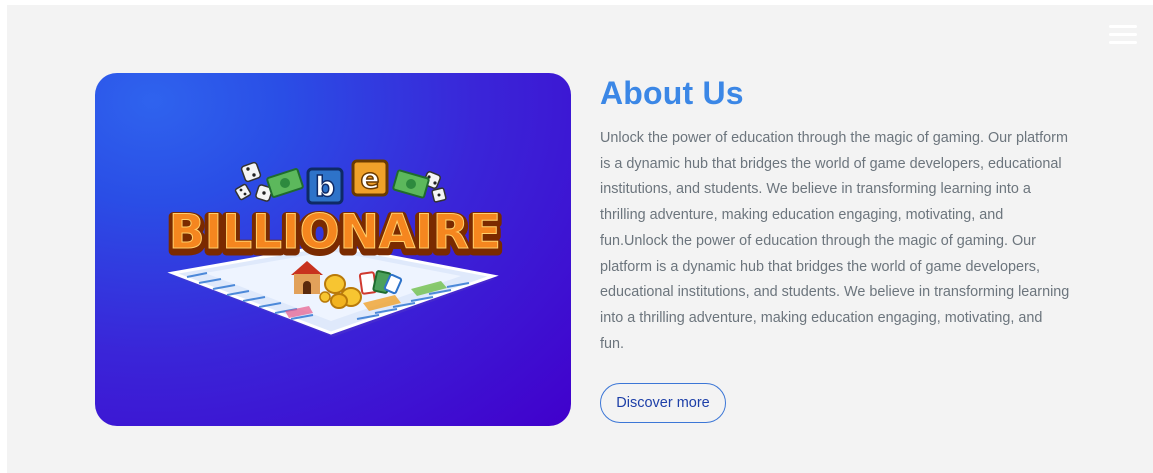 The height and width of the screenshot is (473, 1153). I want to click on logo-word: BILLIONAIRE BILLIONAIRE, so click(334, 236).